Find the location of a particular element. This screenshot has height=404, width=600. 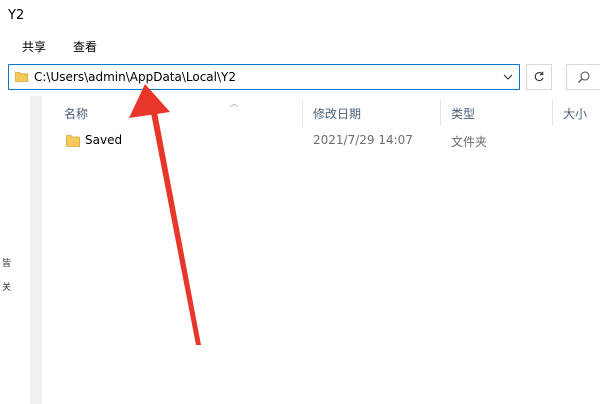

window-title: Y2 is located at coordinates (16, 15).